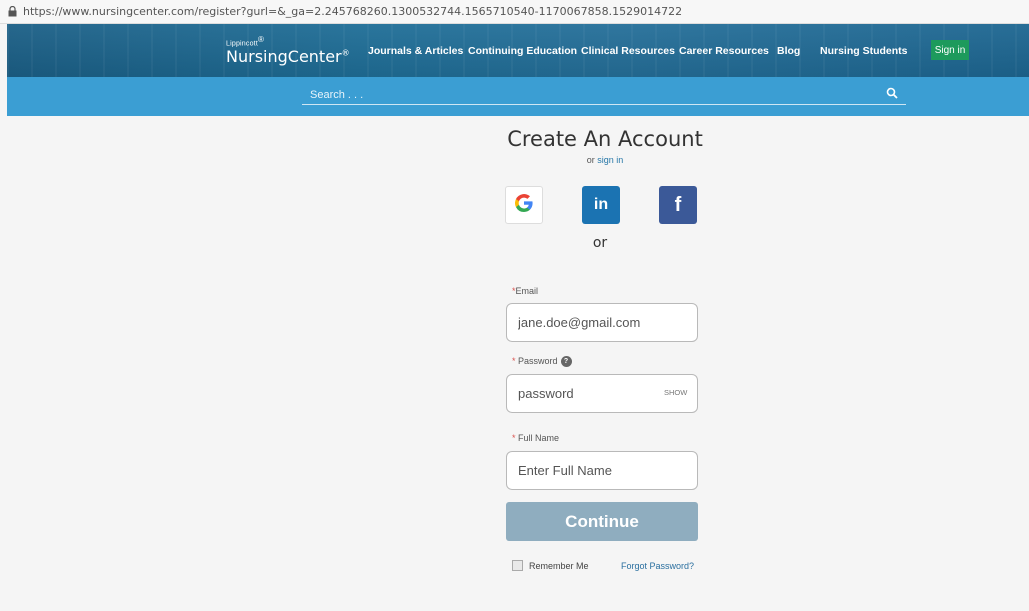 The height and width of the screenshot is (611, 1029). Describe the element at coordinates (602, 322) in the screenshot. I see `email-field` at that location.